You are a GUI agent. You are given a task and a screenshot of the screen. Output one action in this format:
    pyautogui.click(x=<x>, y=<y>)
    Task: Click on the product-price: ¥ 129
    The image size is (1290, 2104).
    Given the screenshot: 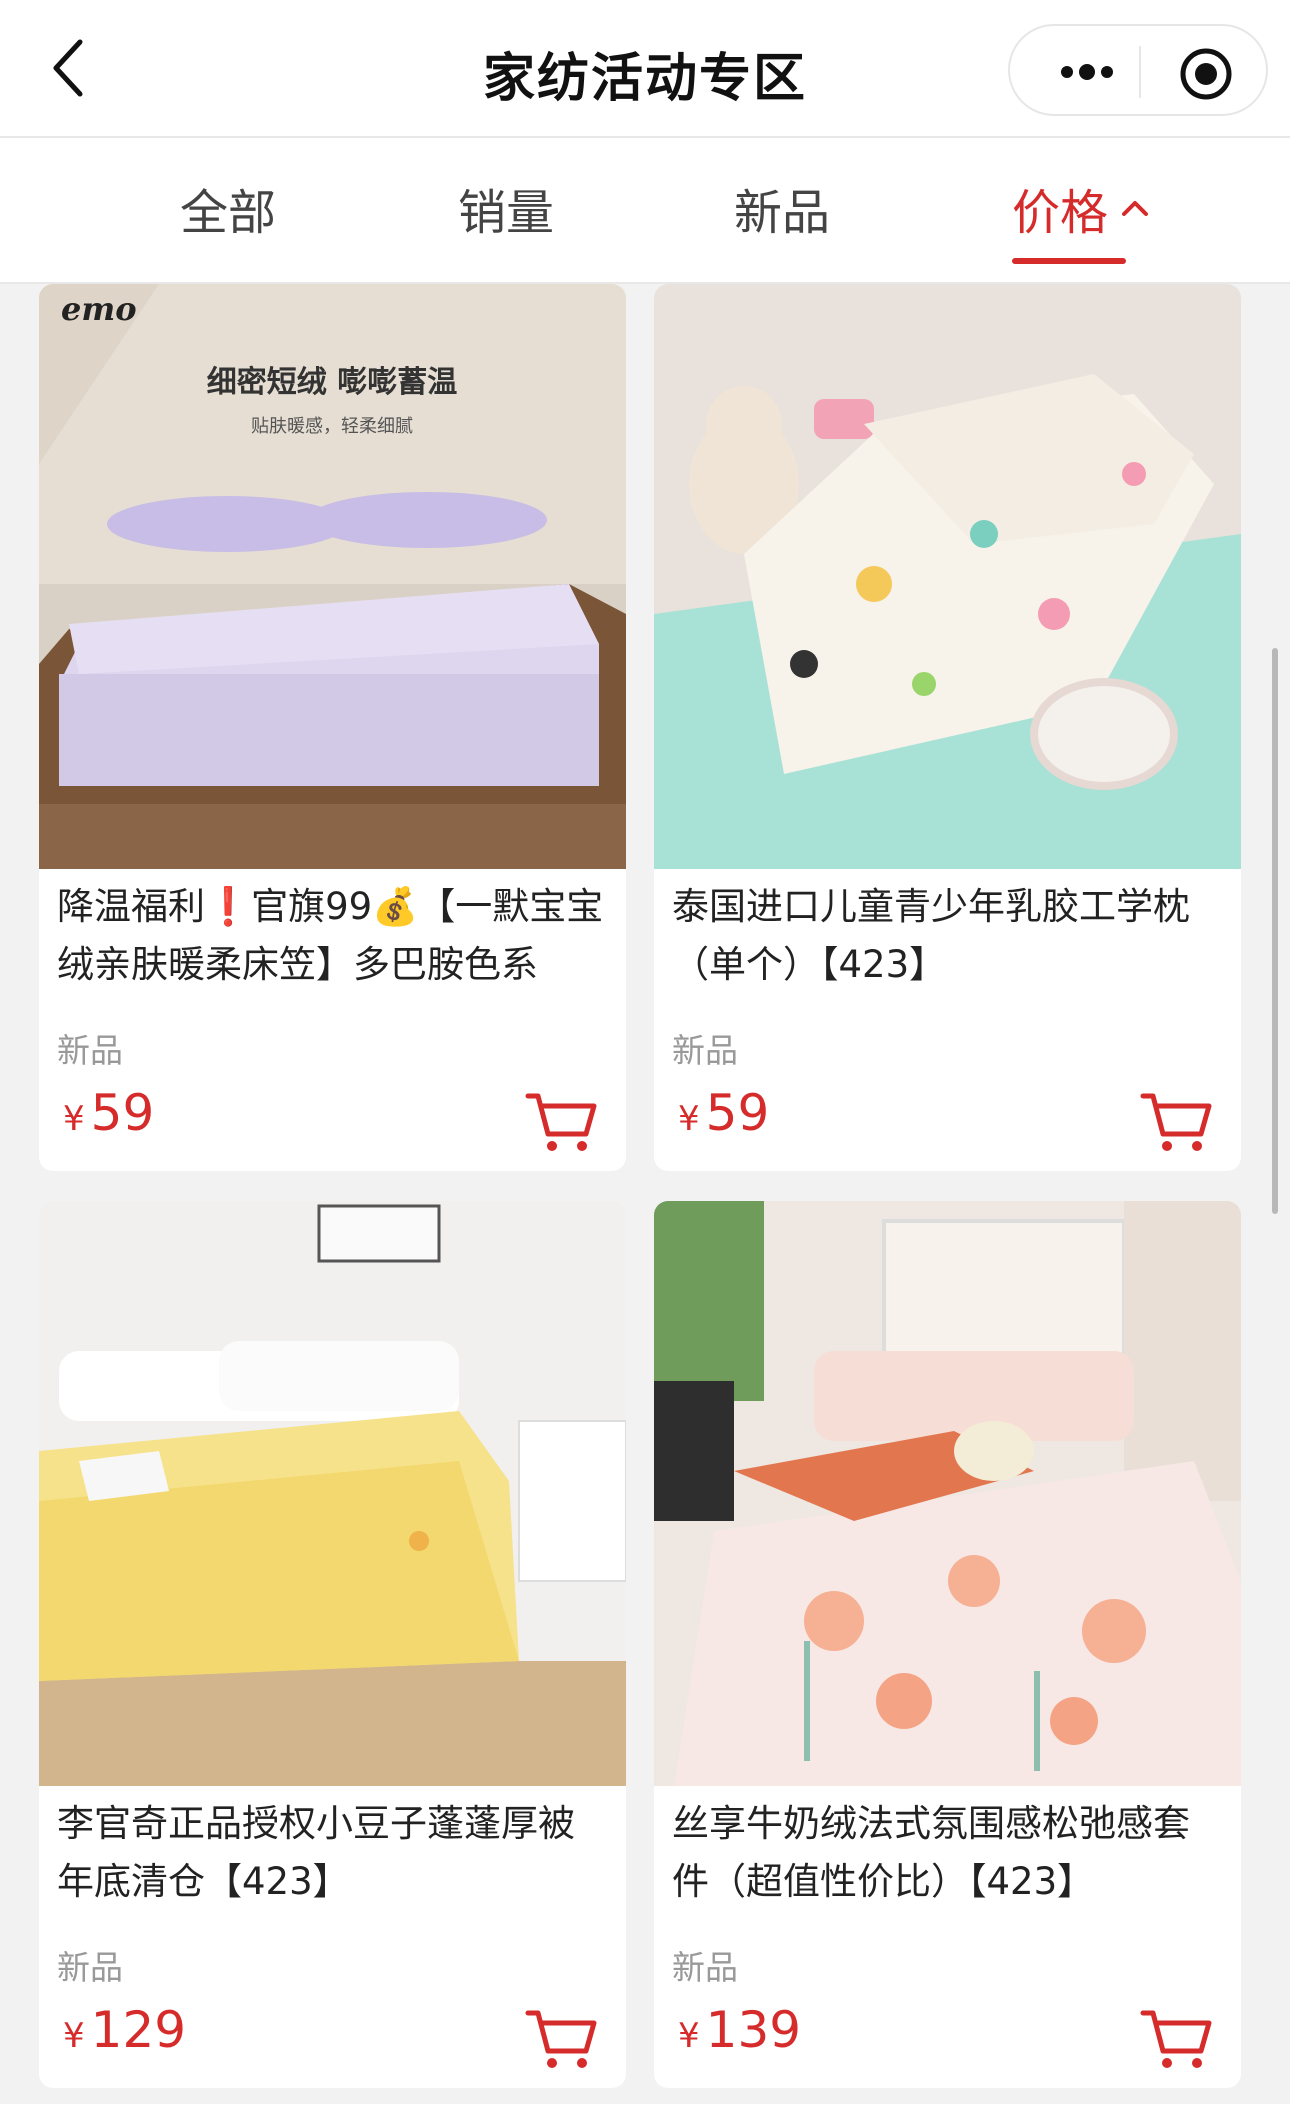 What is the action you would take?
    pyautogui.click(x=124, y=2030)
    